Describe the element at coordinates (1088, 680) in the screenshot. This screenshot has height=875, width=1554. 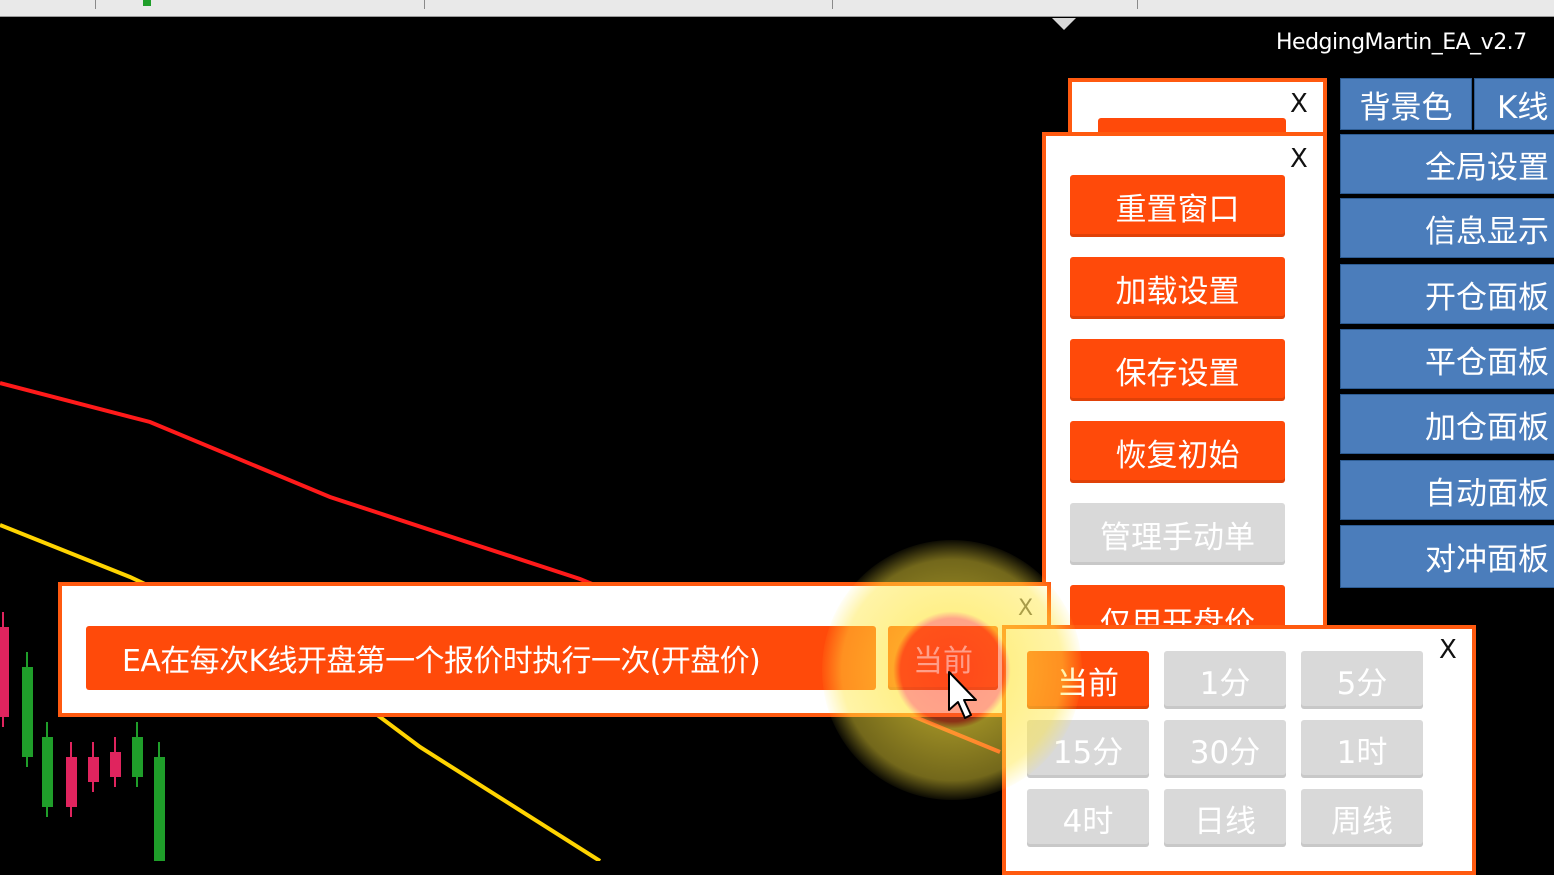
I see `timeframe-current-option: 当前` at that location.